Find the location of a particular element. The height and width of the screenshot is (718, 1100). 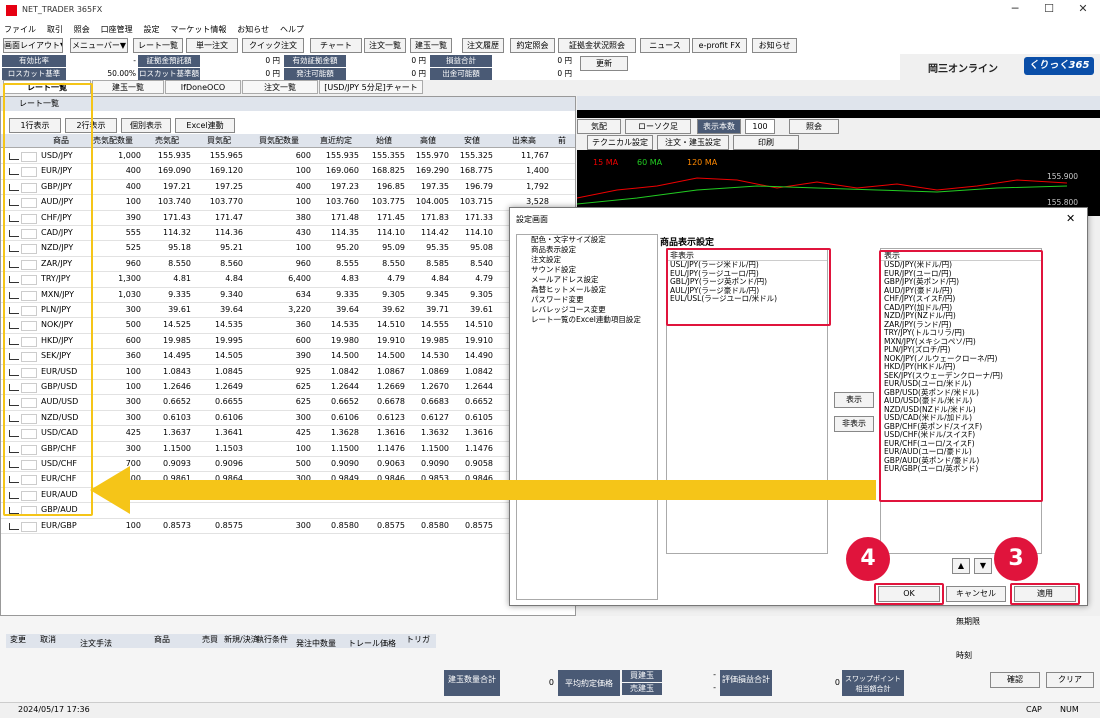

tree-leverage: レバレッジコース変更 is located at coordinates (587, 310).